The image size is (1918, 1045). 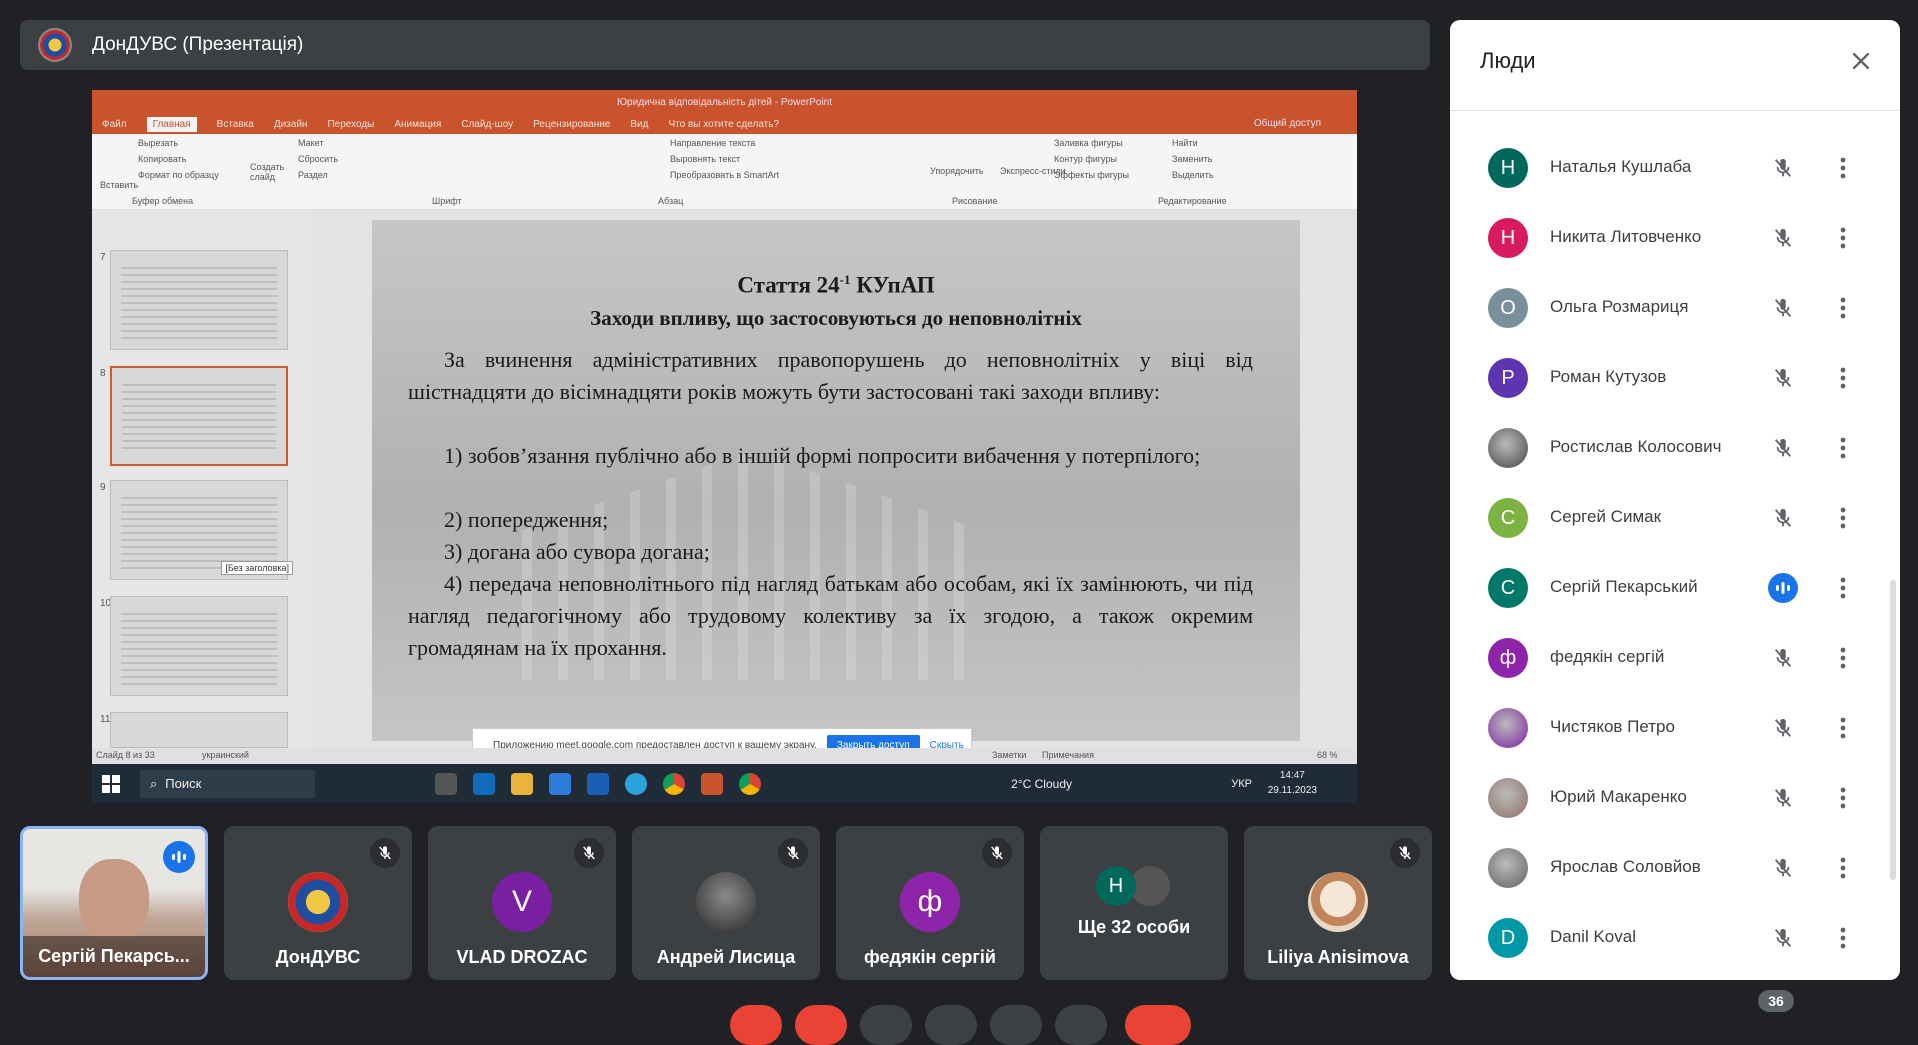 What do you see at coordinates (951, 1025) in the screenshot?
I see `reactions-button` at bounding box center [951, 1025].